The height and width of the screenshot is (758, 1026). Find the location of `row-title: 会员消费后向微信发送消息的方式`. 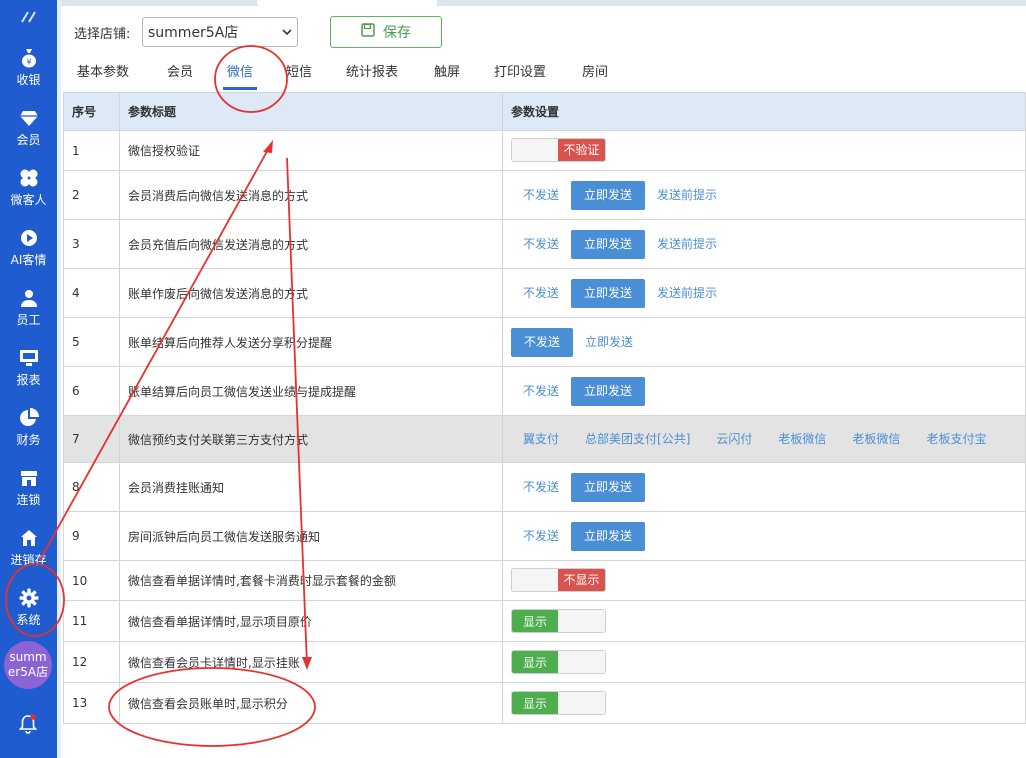

row-title: 会员消费后向微信发送消息的方式 is located at coordinates (311, 195).